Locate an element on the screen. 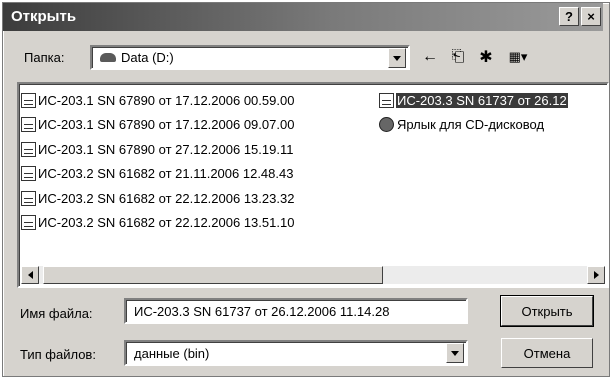 This screenshot has height=379, width=612. list-item: ИС-203.1 SN 67890 от 27.12.2006 15.19.11 is located at coordinates (157, 149).